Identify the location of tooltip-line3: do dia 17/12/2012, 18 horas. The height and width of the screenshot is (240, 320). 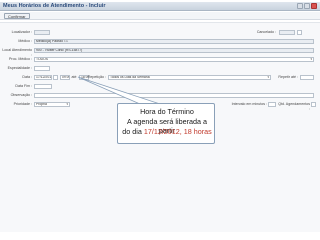
(167, 131).